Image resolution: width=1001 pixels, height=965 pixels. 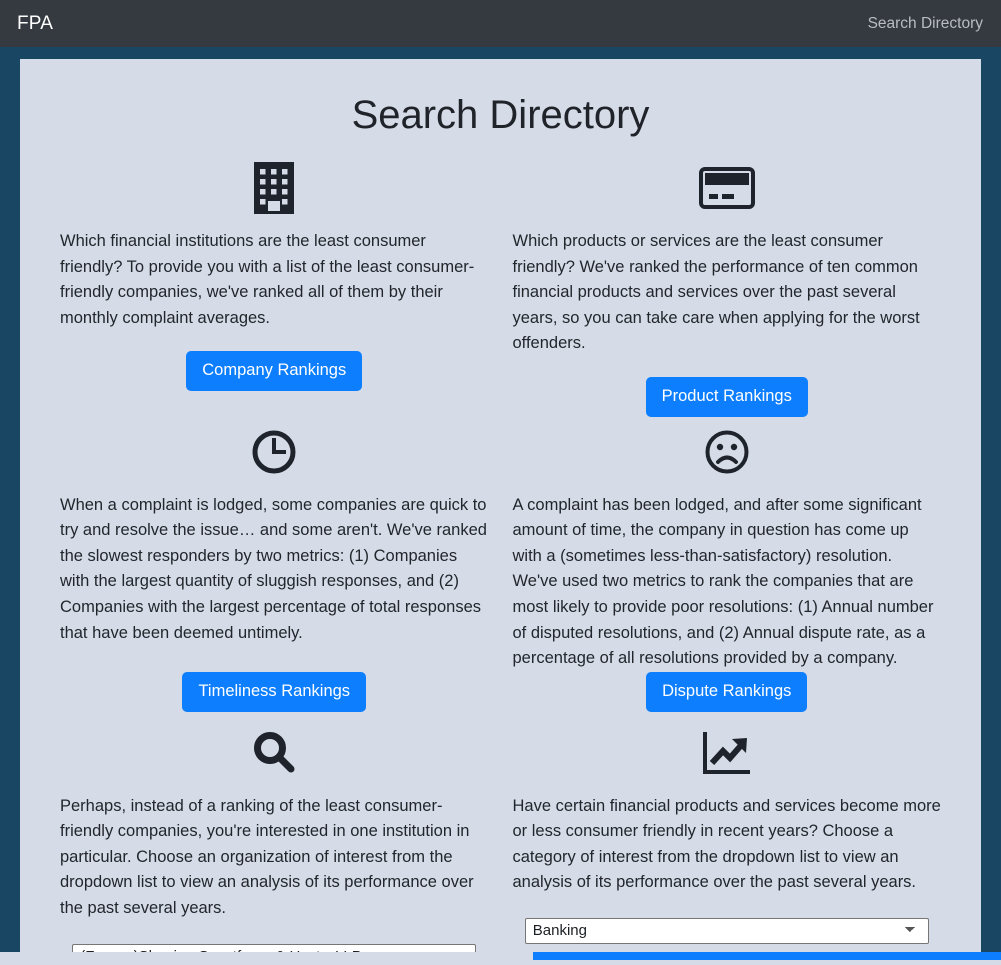 I want to click on button-row: Dispute Rankings, so click(x=727, y=694).